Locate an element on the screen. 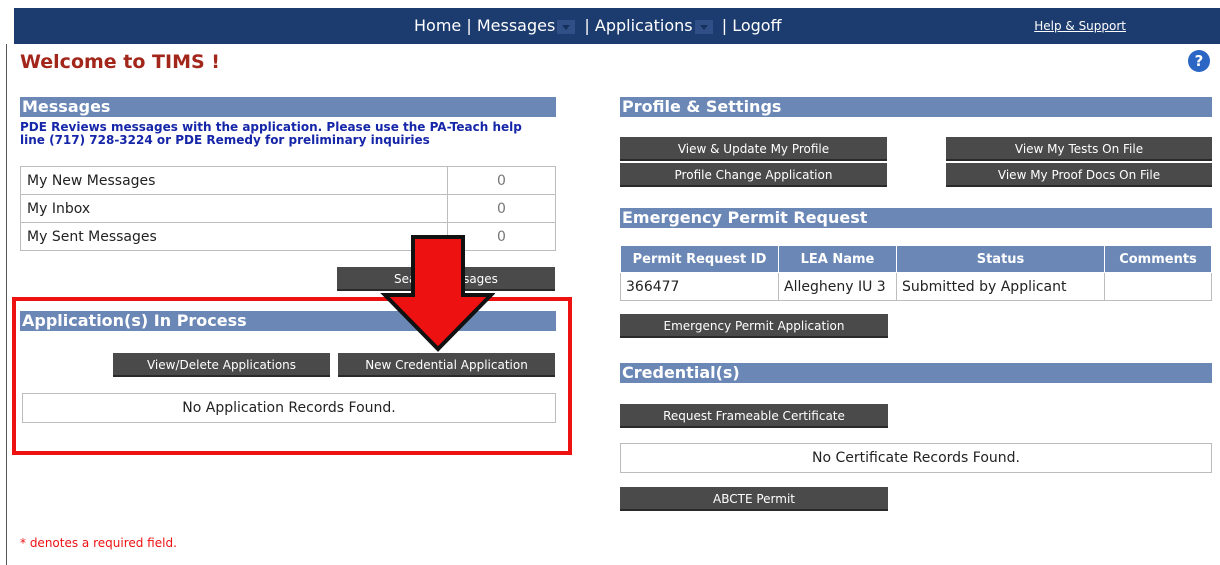 This screenshot has width=1220, height=565. nav-messages-link: Messages is located at coordinates (516, 25).